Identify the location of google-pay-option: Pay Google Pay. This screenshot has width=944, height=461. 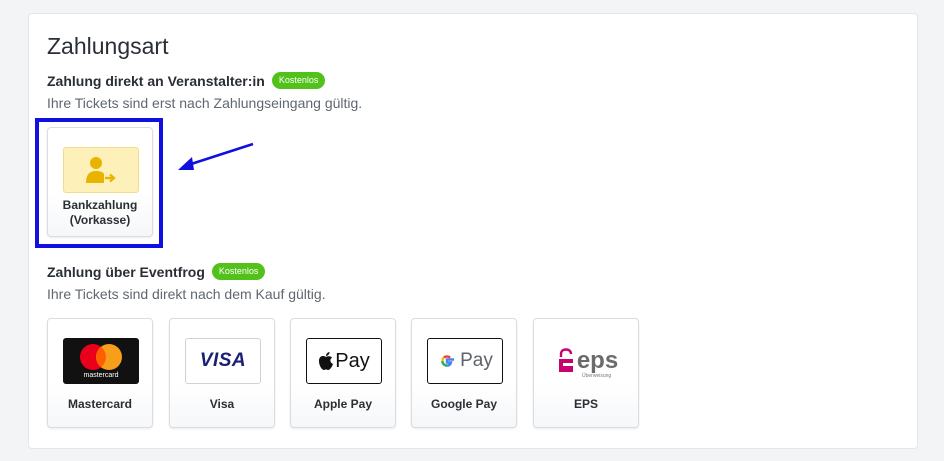
(464, 373).